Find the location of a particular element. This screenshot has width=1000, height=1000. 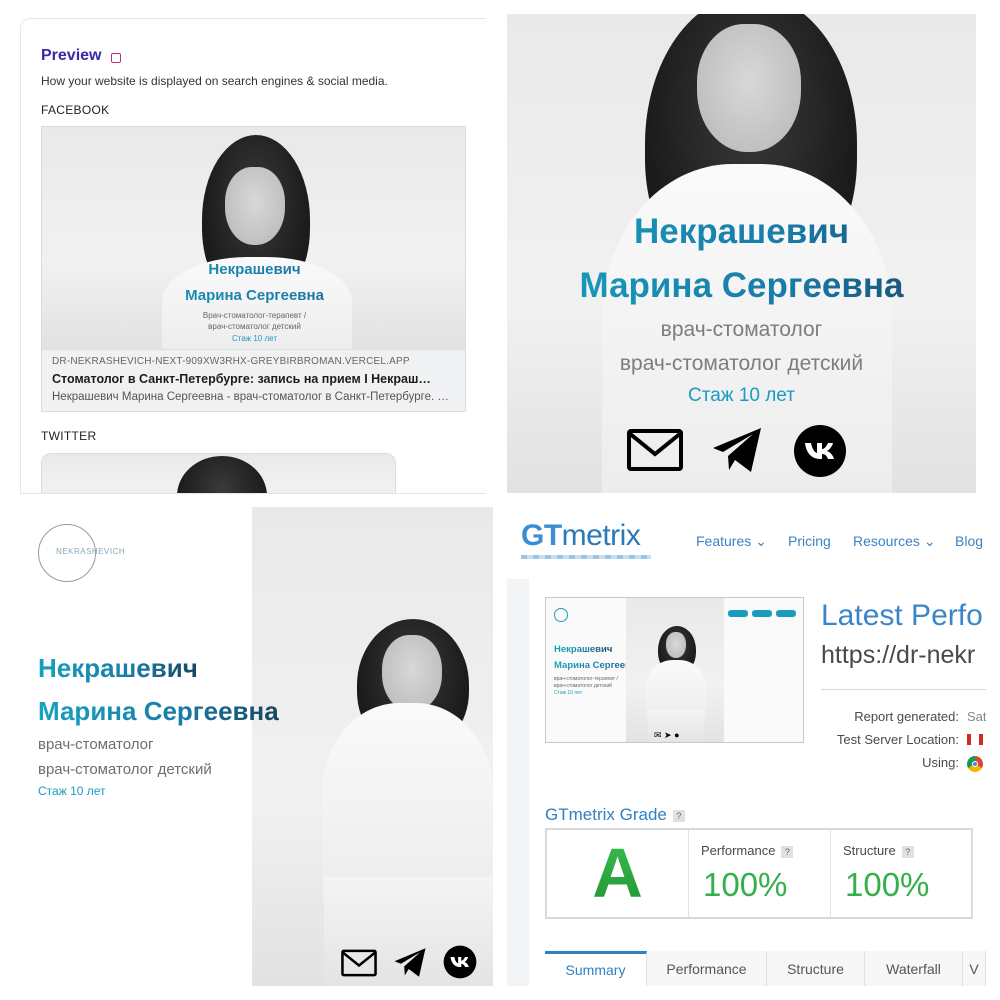

tab-summary: Summary is located at coordinates (596, 968).